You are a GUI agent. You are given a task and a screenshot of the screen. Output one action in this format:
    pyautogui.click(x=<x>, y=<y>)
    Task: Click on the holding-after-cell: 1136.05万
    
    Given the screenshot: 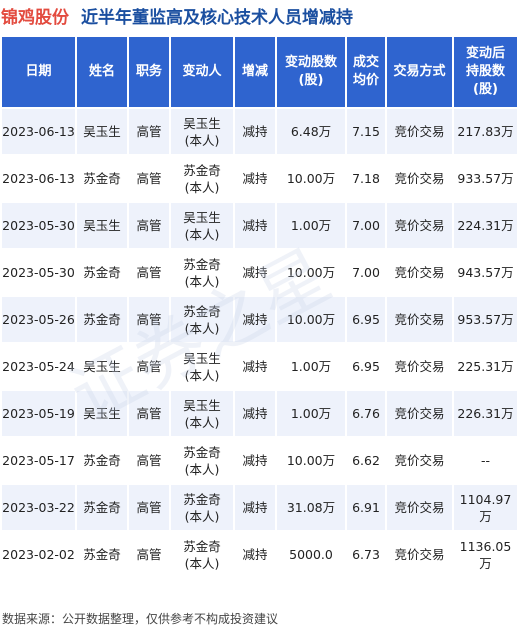 What is the action you would take?
    pyautogui.click(x=485, y=554)
    